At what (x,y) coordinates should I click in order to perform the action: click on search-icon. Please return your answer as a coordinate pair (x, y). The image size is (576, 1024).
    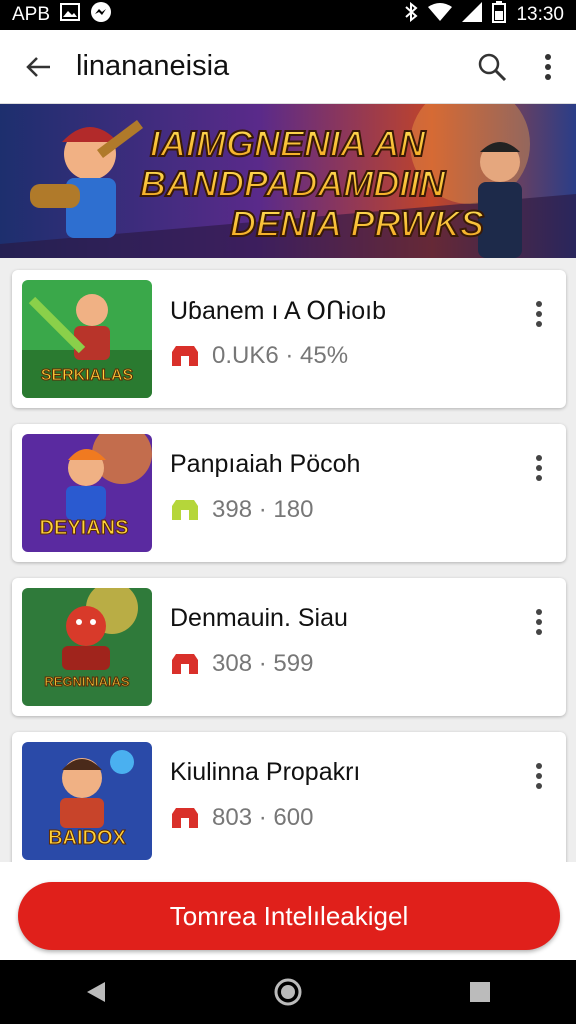
    Looking at the image, I should click on (492, 67).